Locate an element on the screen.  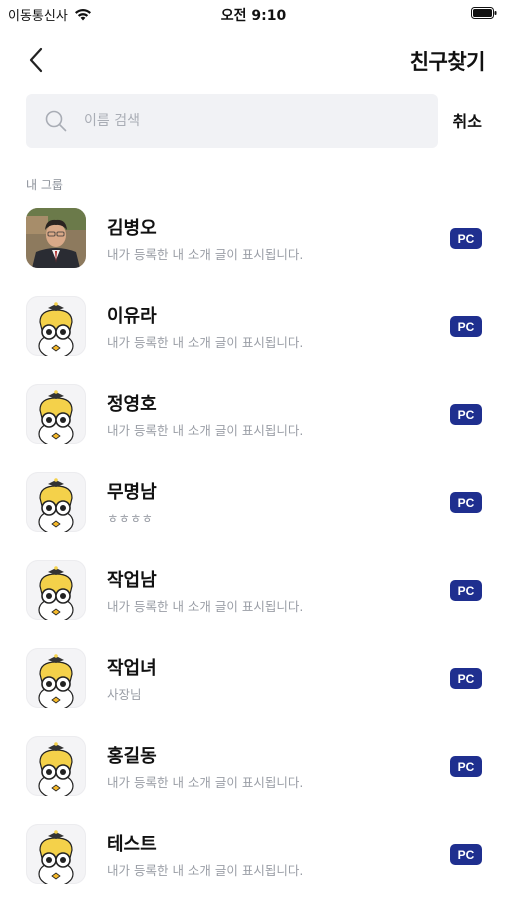
friend-name: 김병오 is located at coordinates (132, 228).